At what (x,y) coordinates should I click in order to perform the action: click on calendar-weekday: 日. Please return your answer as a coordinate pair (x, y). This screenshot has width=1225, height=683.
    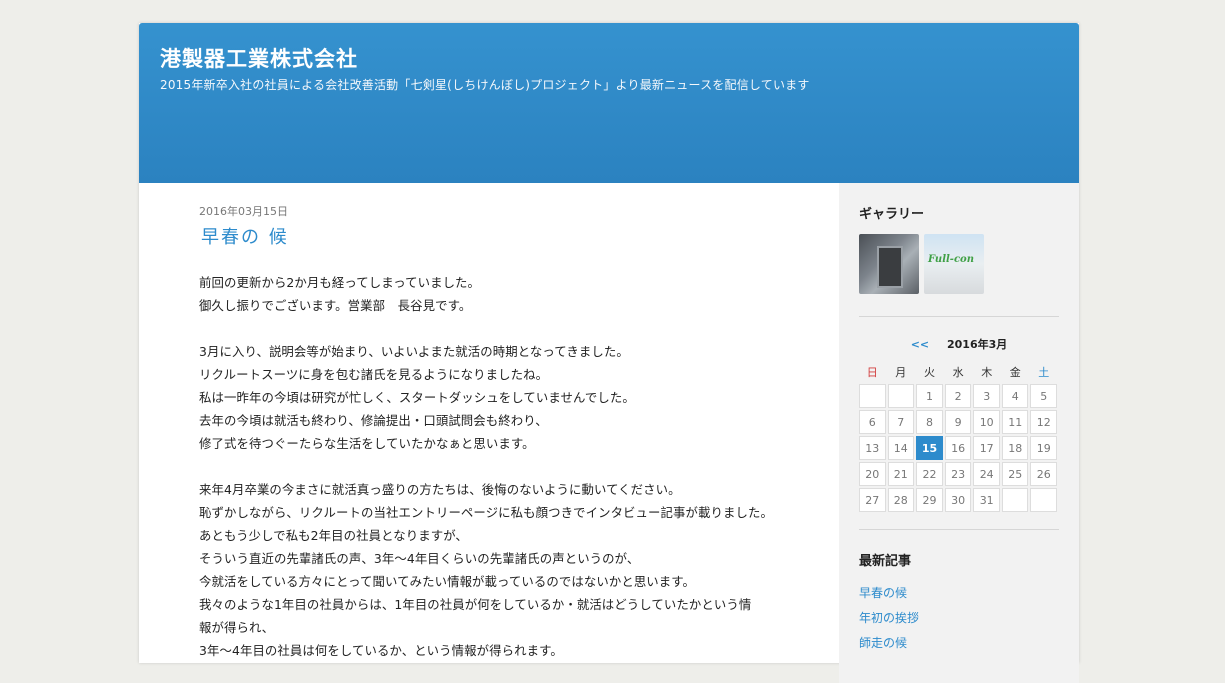
    Looking at the image, I should click on (872, 372).